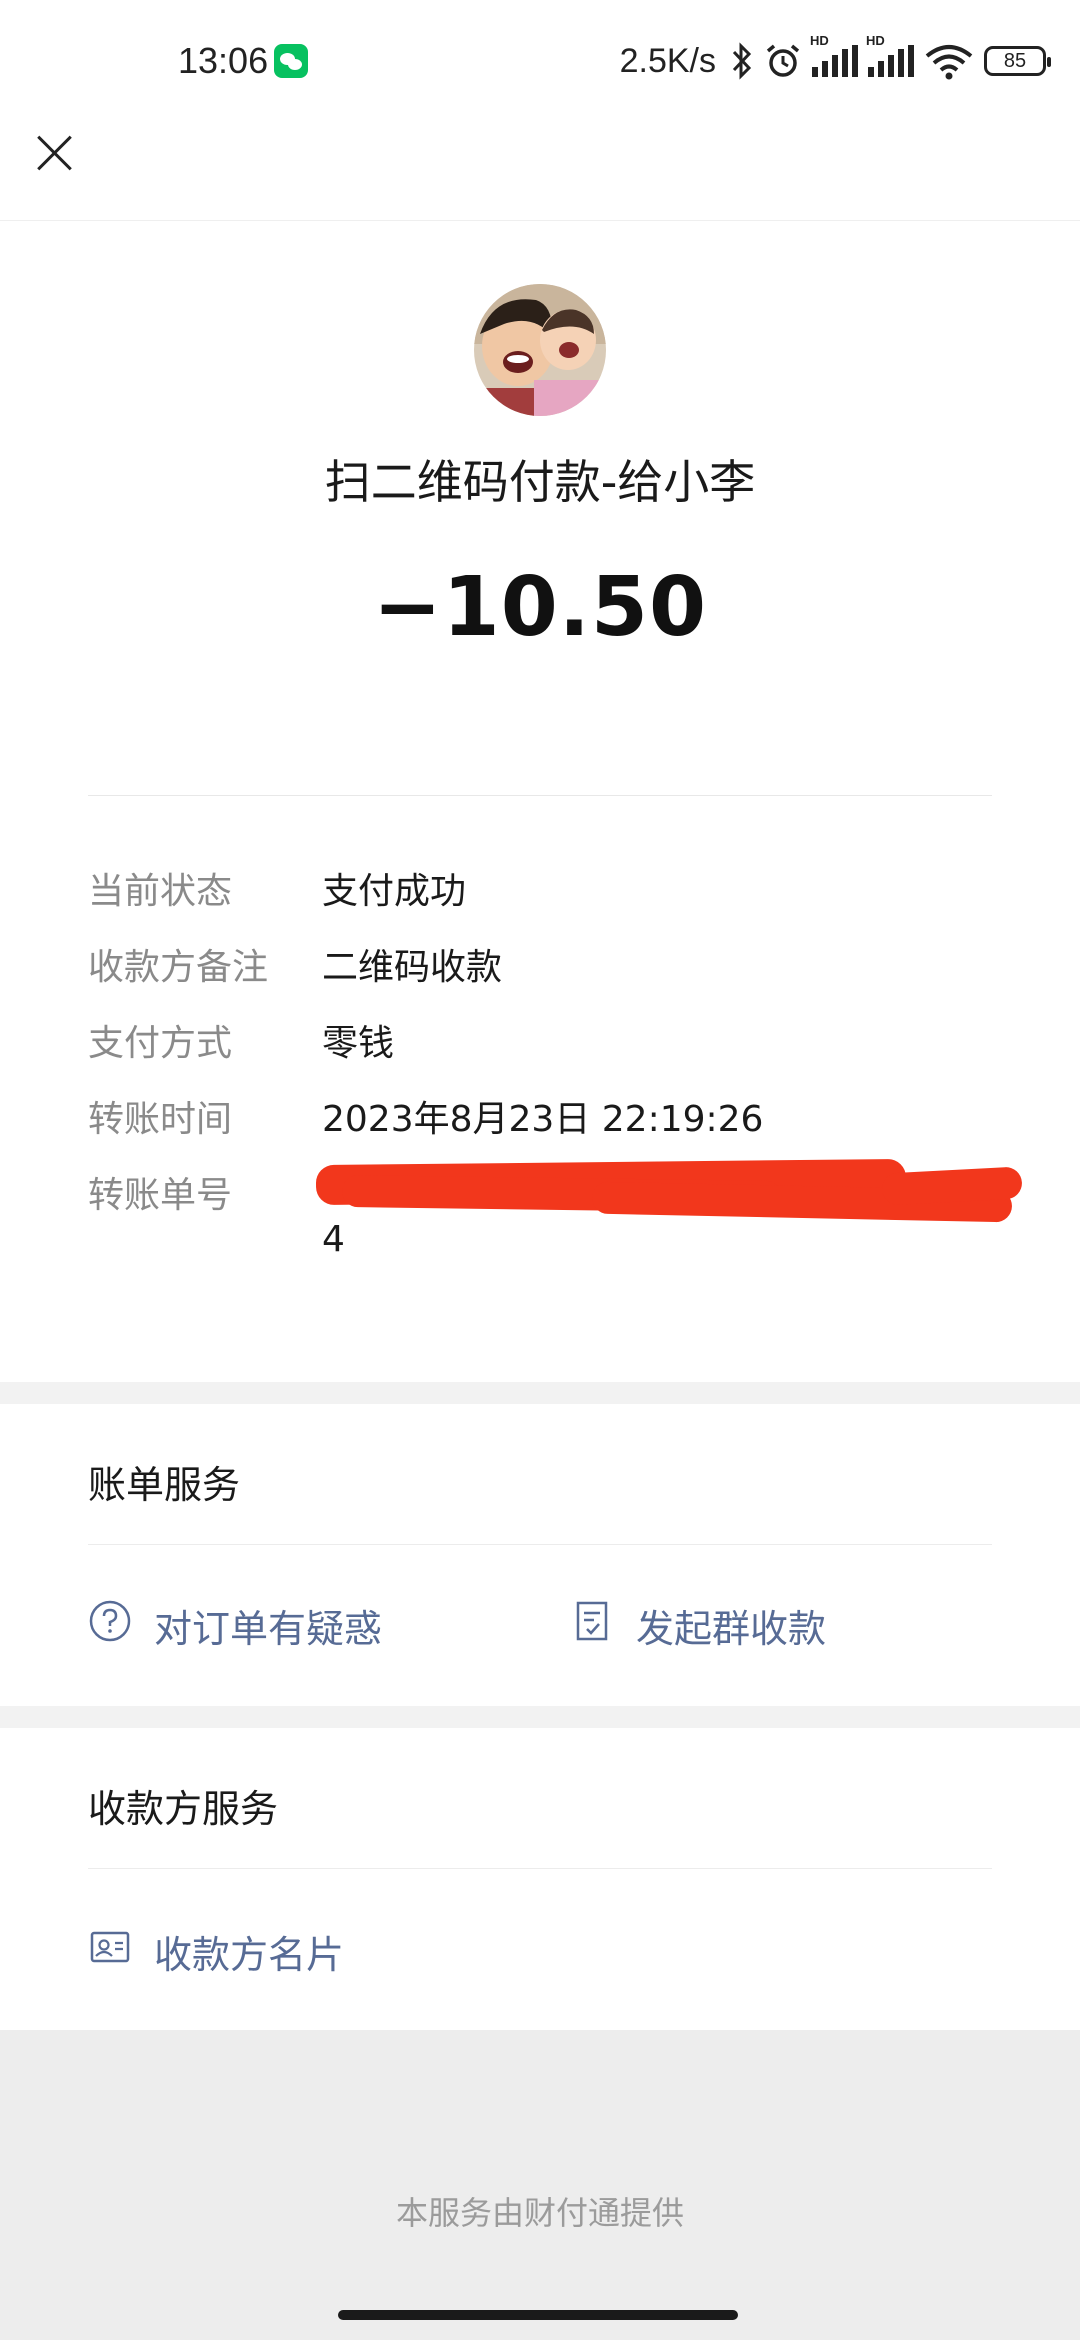 The image size is (1080, 2340). Describe the element at coordinates (164, 1485) in the screenshot. I see `bill-service-title: 账单服务` at that location.